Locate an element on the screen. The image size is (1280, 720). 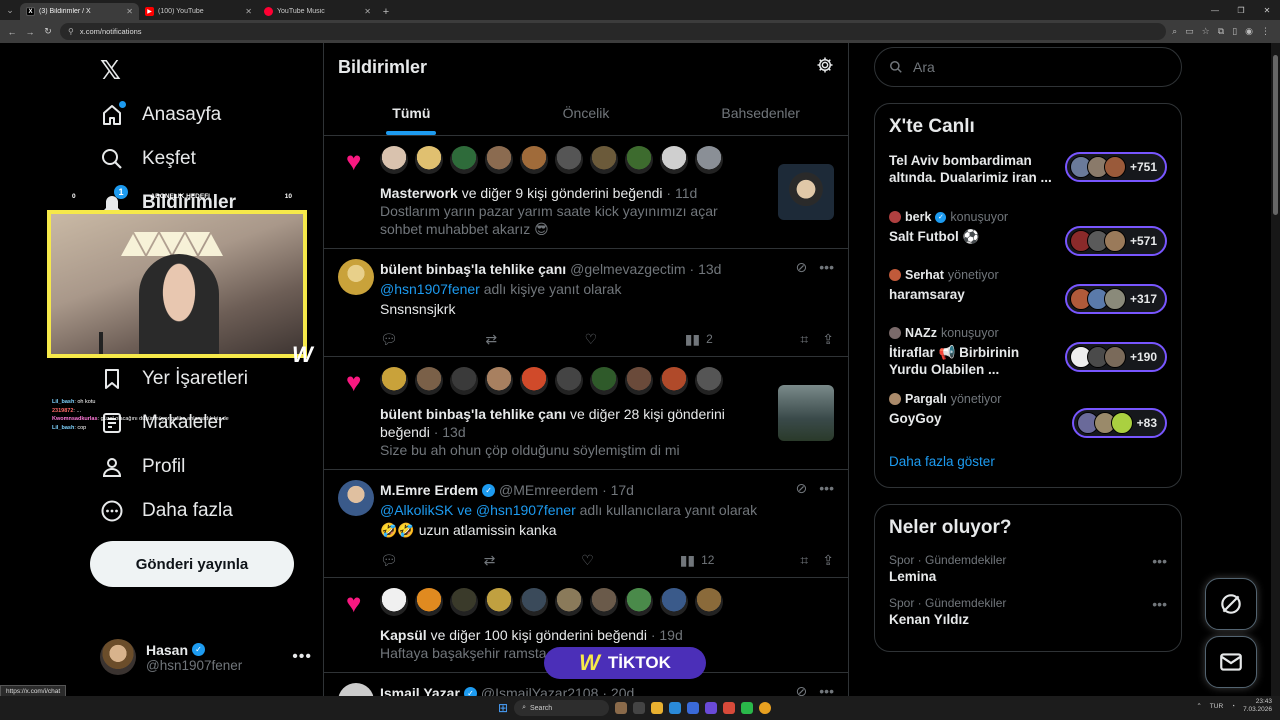
obs-icon is located at coordinates (729, 708).